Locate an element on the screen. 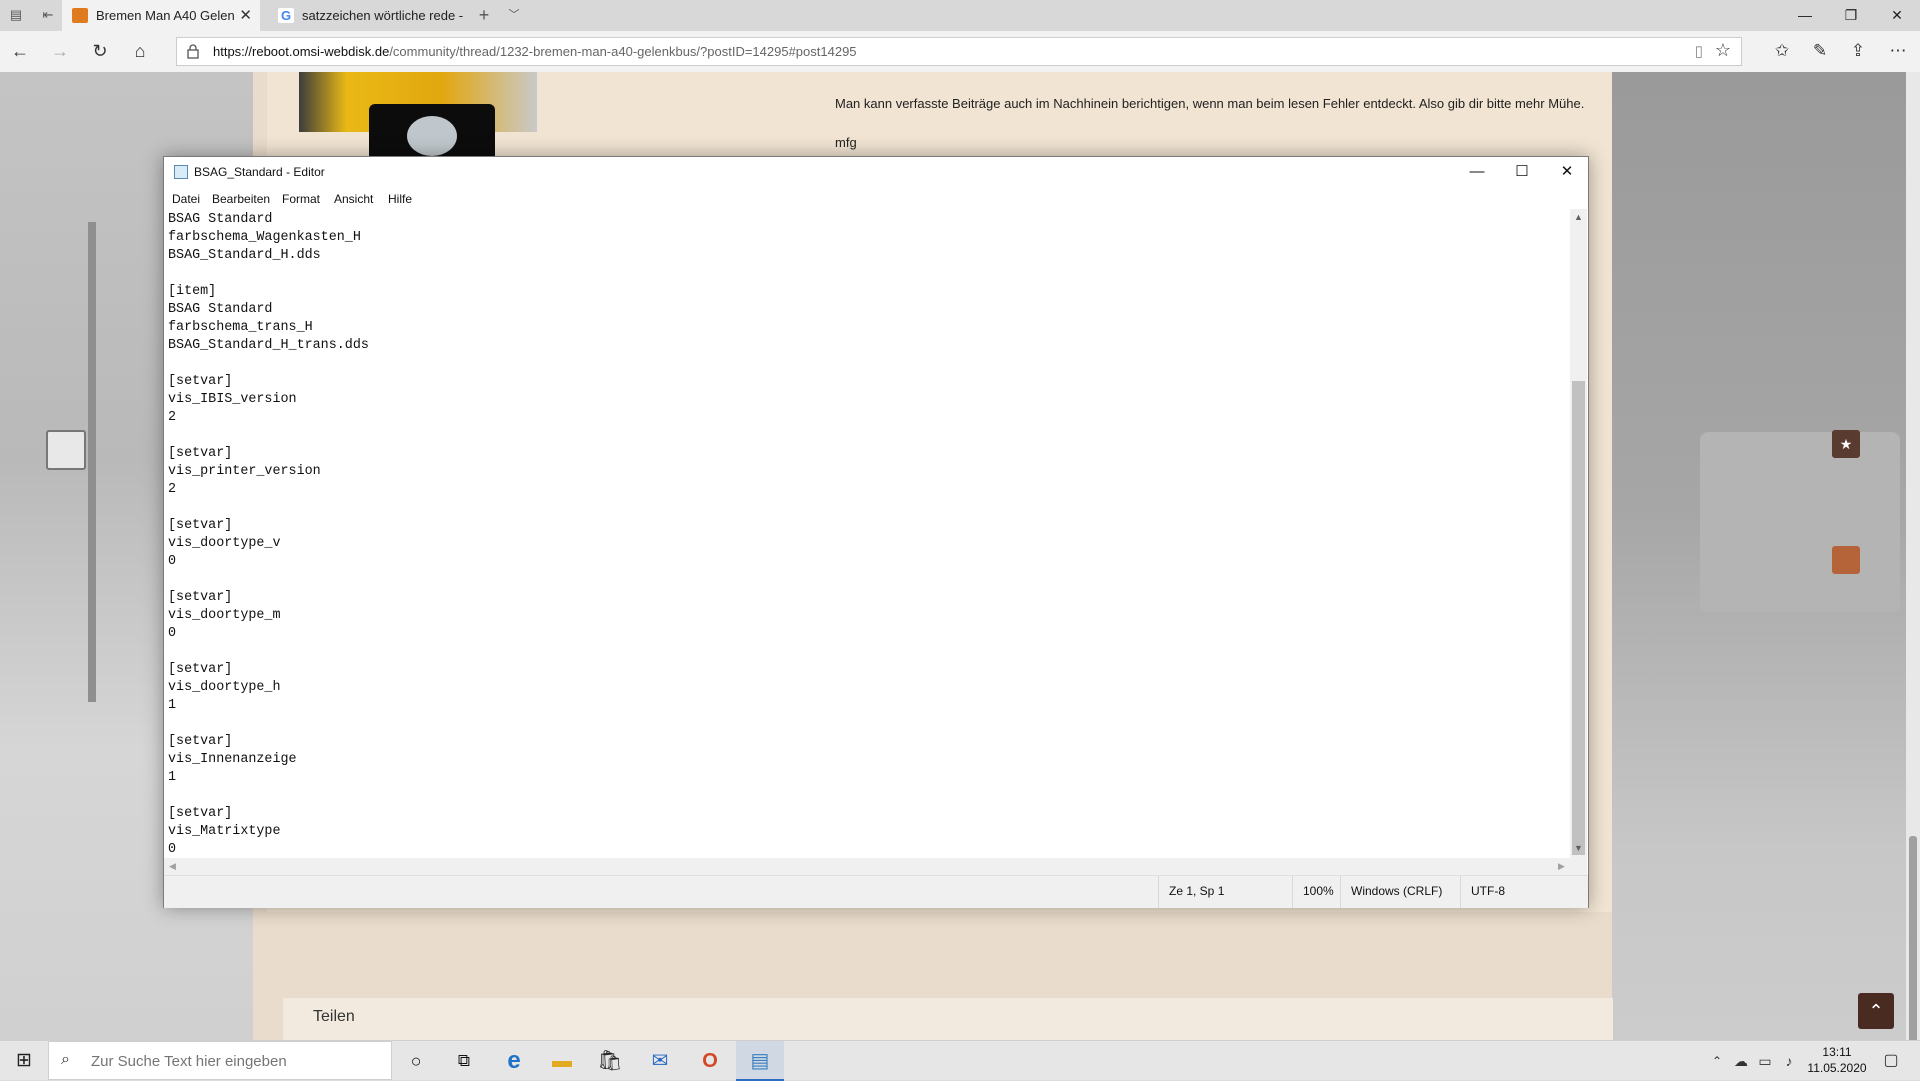 This screenshot has width=1920, height=1081. scroll-to-top-button: ⌃ is located at coordinates (1876, 1011).